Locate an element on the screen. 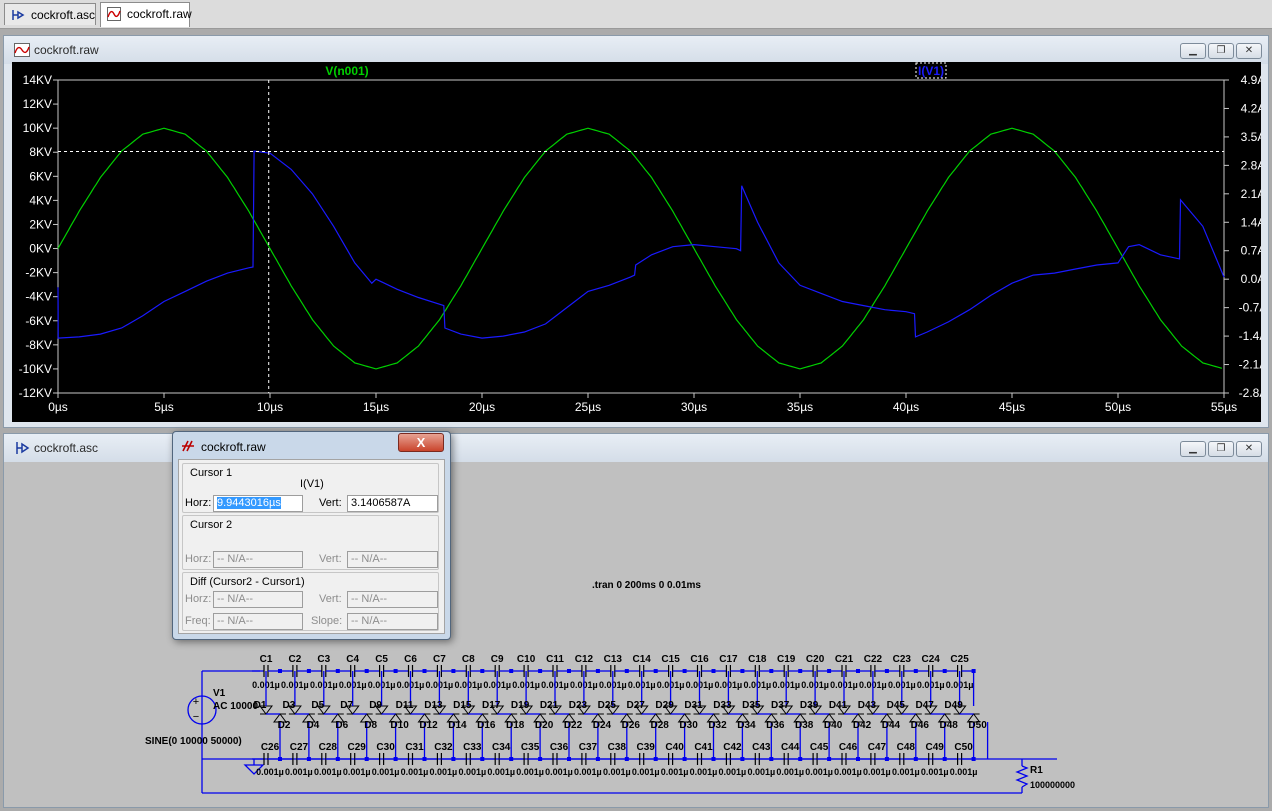 This screenshot has width=1272, height=811. top-capacitor-label: C20 is located at coordinates (815, 659).